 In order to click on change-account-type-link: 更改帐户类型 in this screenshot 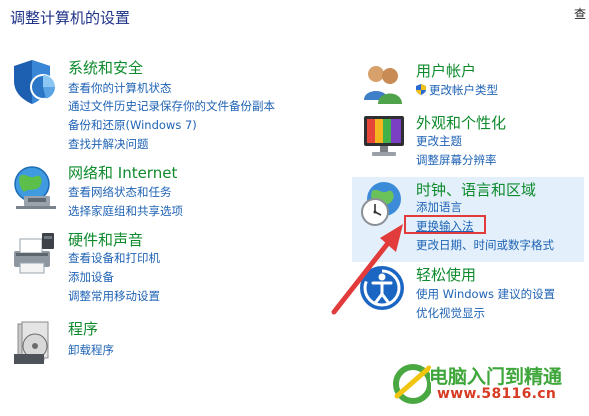, I will do `click(457, 90)`.